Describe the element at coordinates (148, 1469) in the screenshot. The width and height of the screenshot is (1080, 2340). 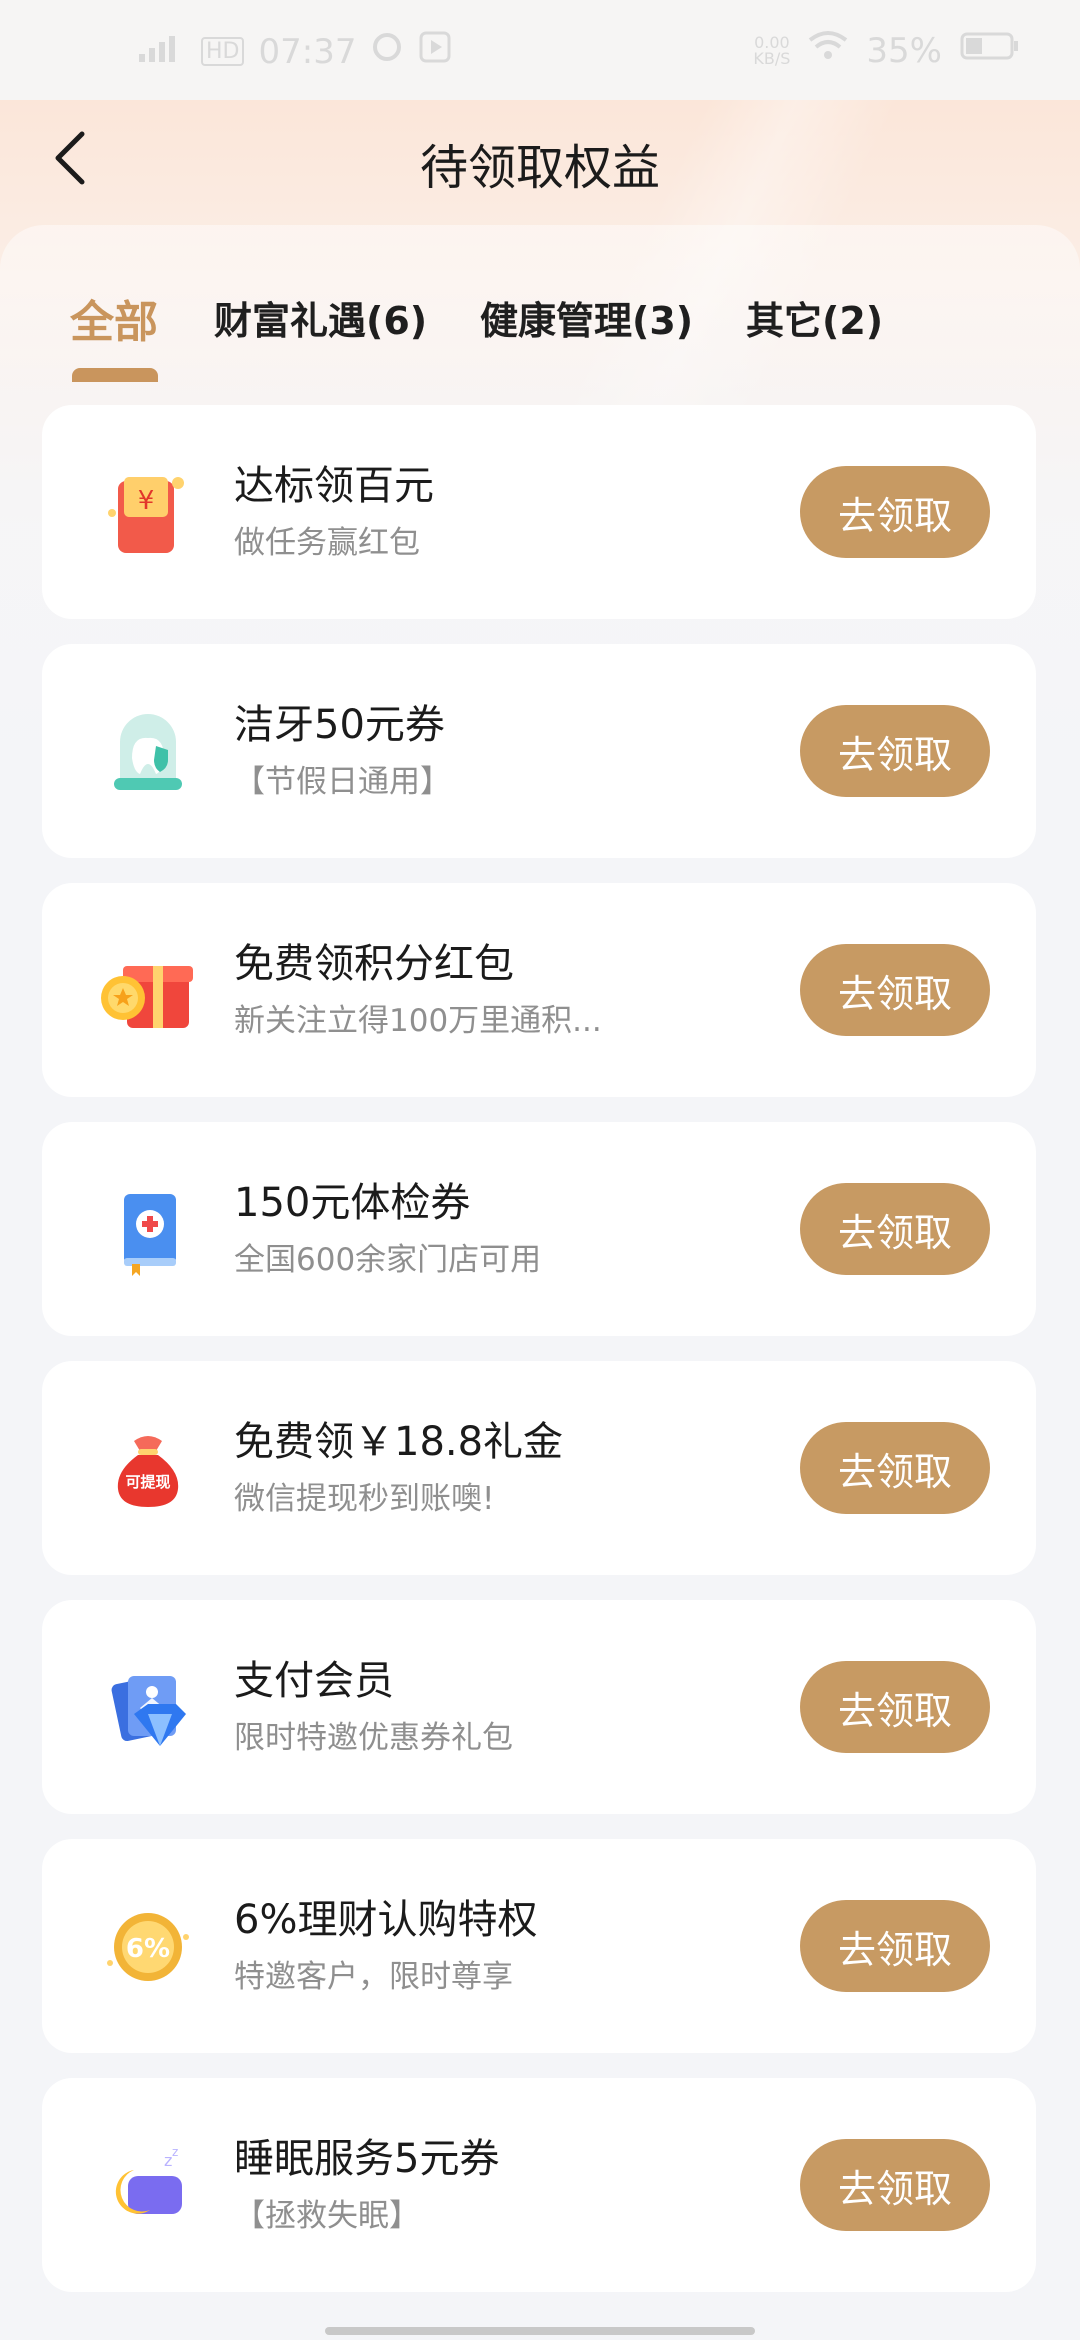
I see `money-bag-icon: 可提现` at that location.